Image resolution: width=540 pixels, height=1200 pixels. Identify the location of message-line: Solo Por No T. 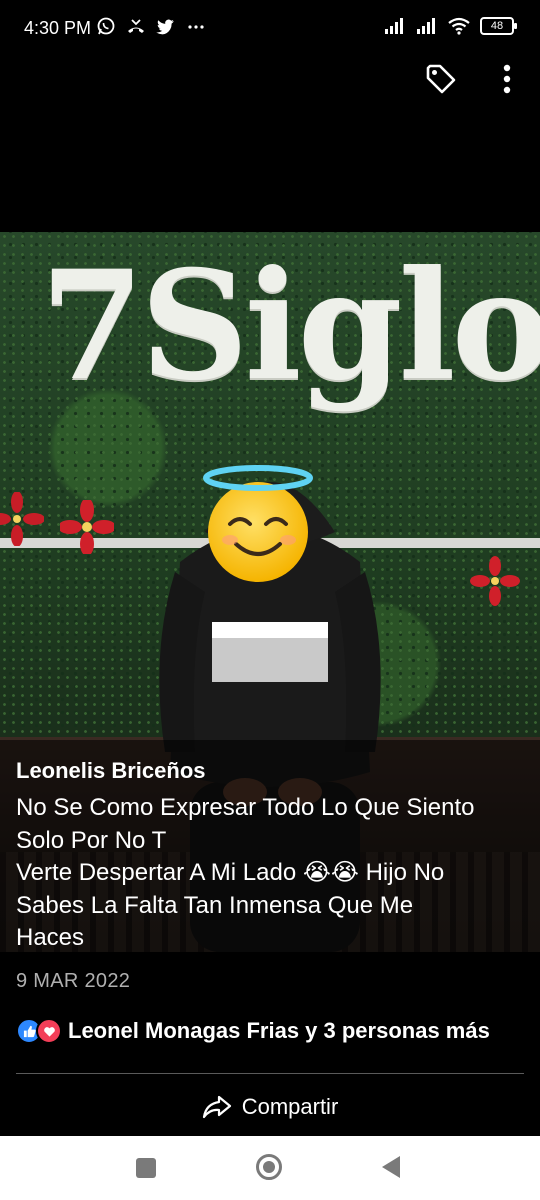
(91, 840).